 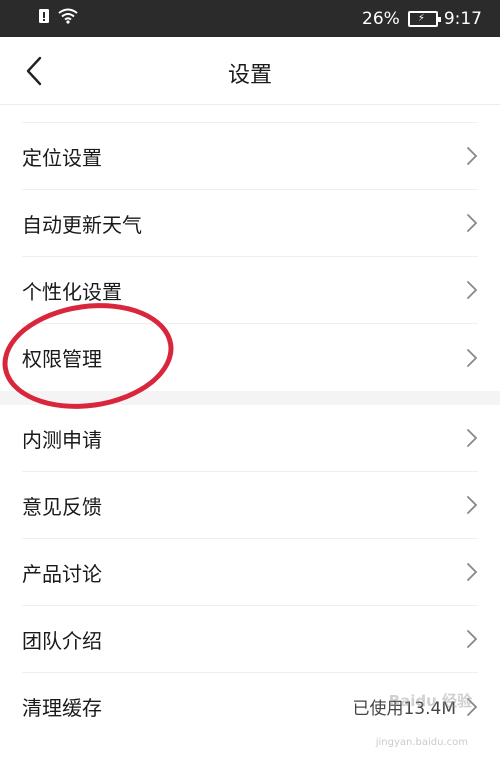 I want to click on setting-row-product-discussion: 产品讨论, so click(x=250, y=572).